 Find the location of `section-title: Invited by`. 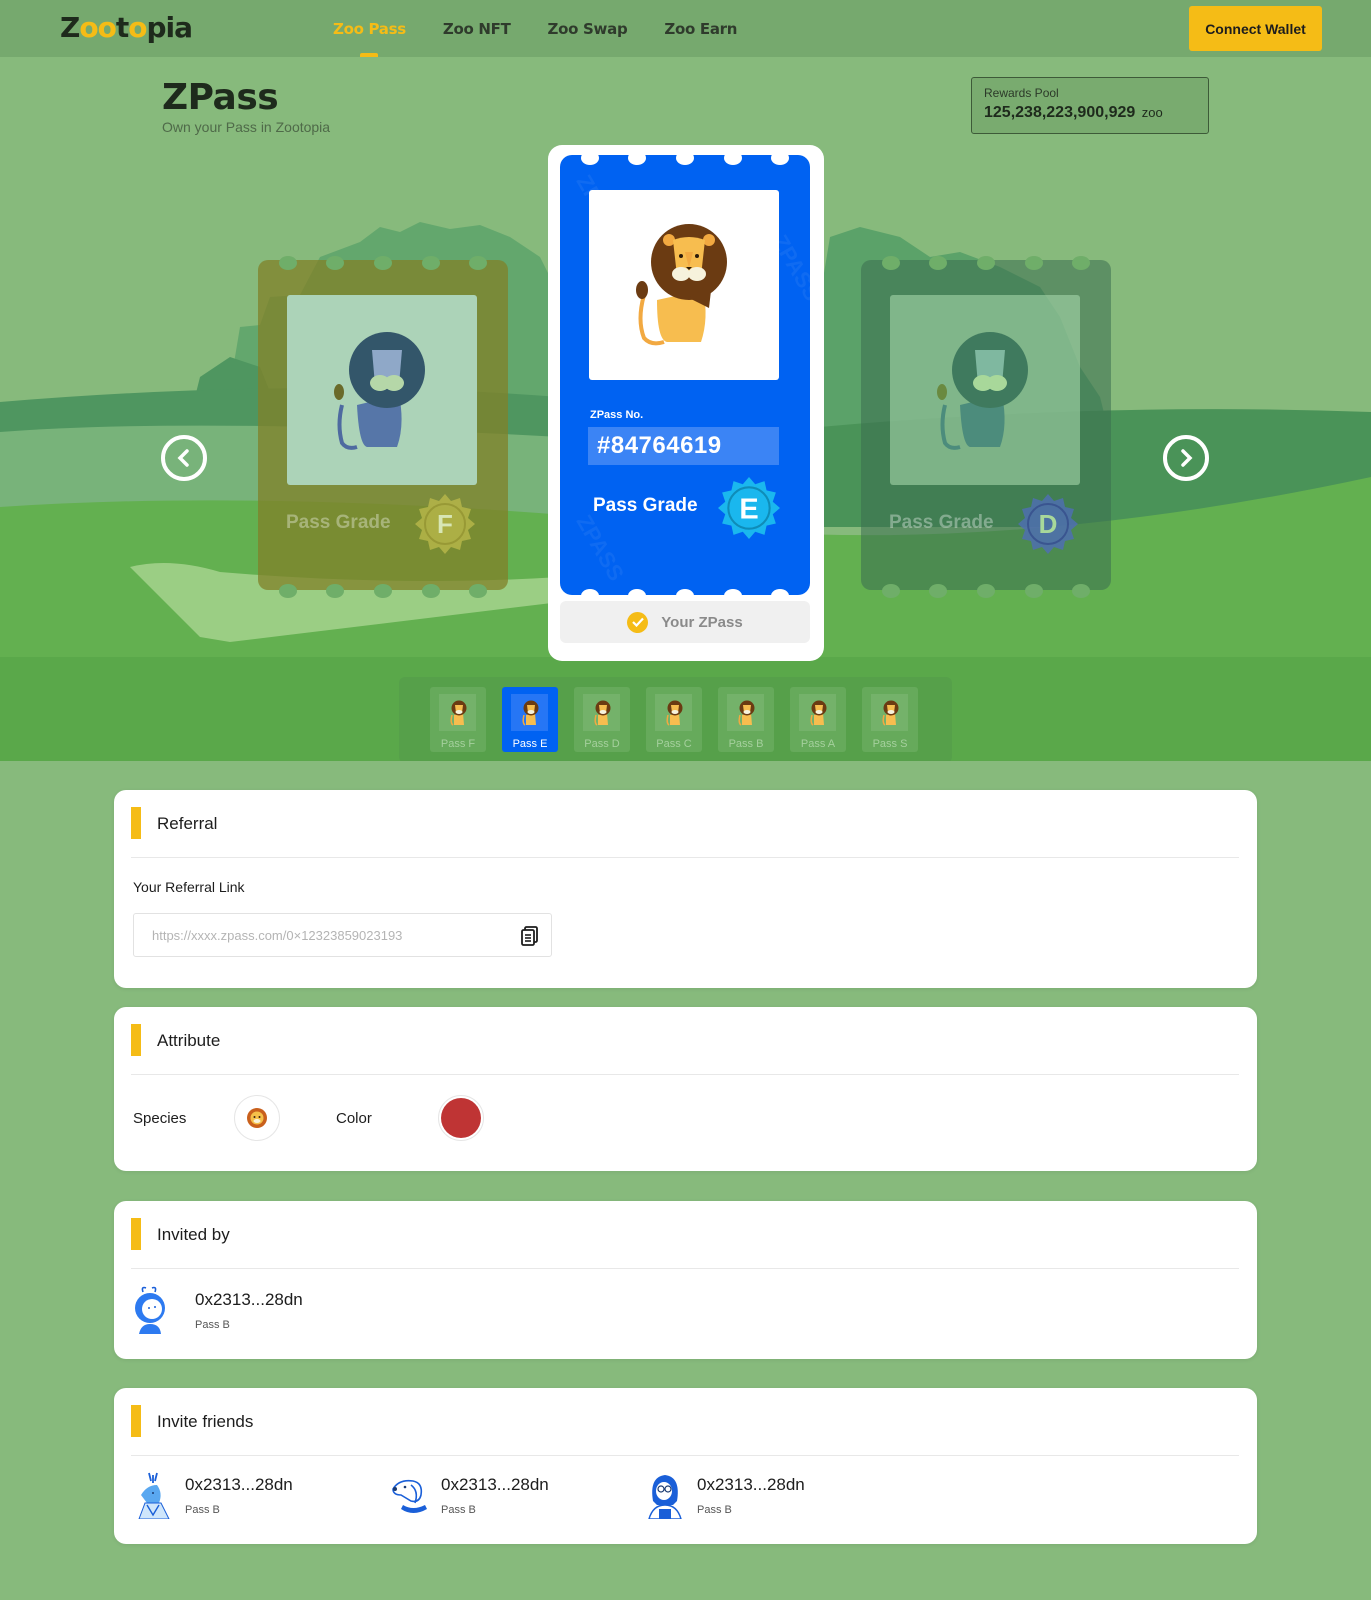

section-title: Invited by is located at coordinates (193, 1234).